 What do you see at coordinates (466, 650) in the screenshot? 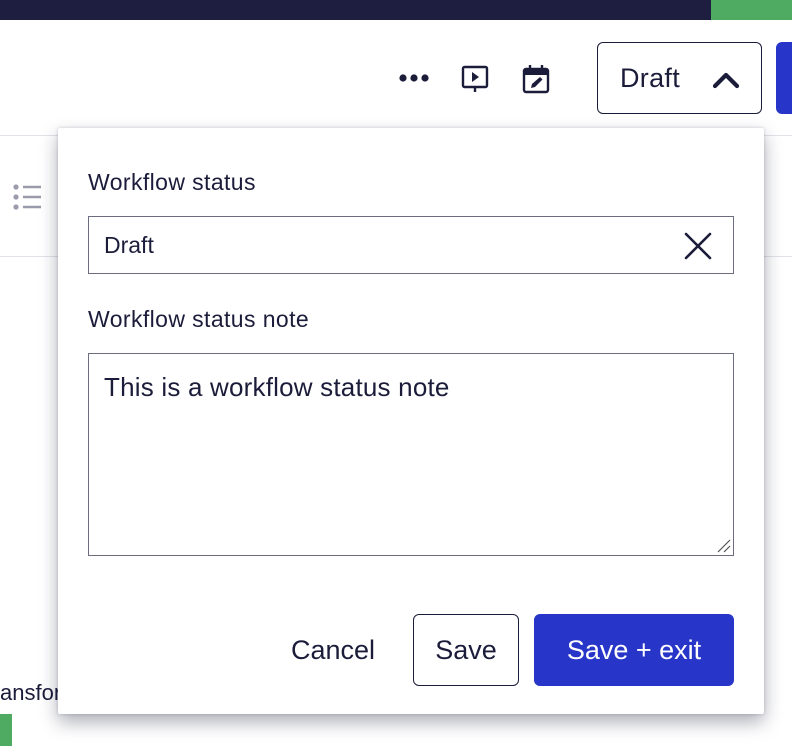
I see `save-button: Save` at bounding box center [466, 650].